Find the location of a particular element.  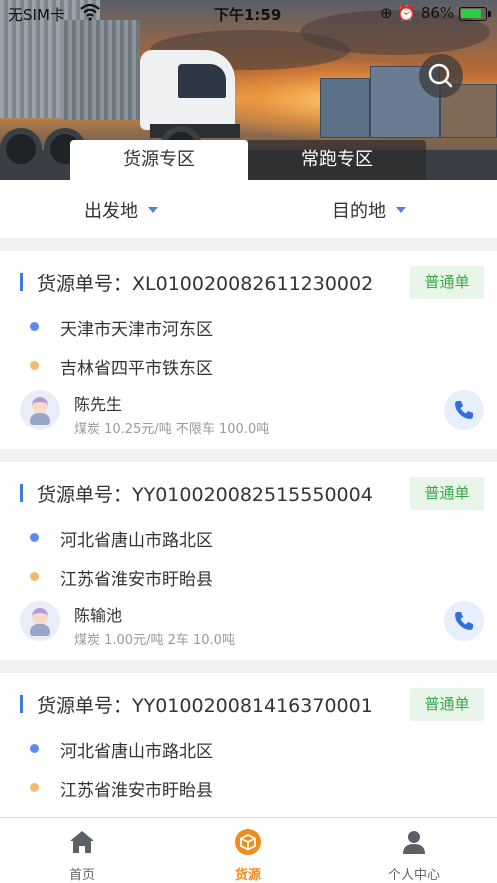

container-stack is located at coordinates (345, 108).